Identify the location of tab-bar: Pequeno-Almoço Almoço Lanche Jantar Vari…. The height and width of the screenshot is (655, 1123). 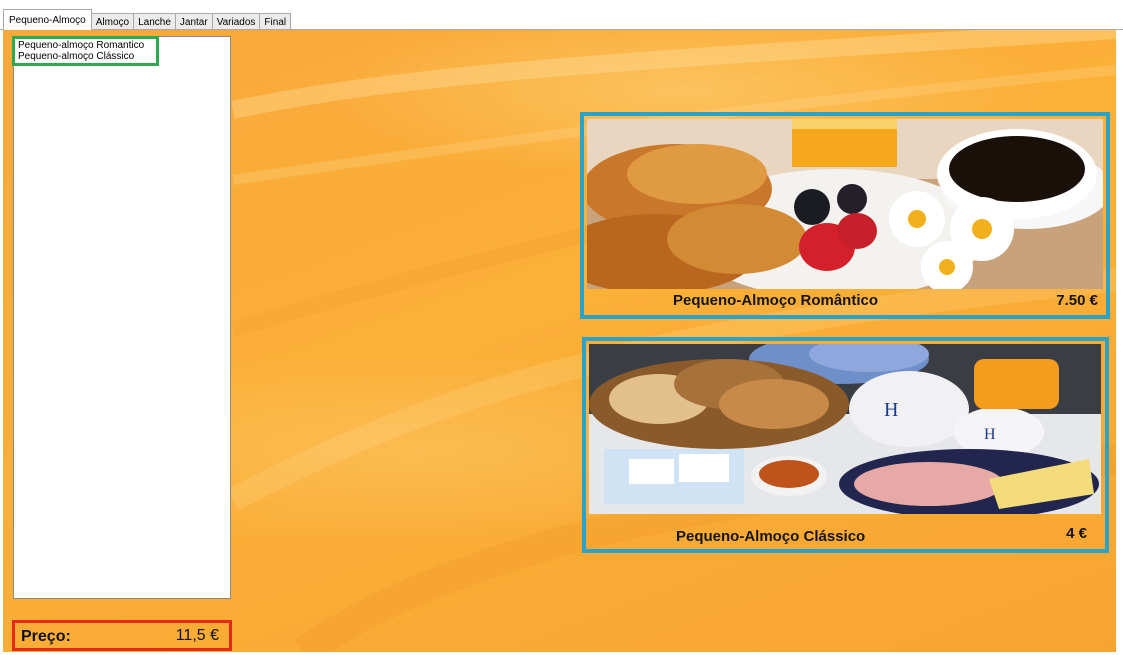
(147, 19).